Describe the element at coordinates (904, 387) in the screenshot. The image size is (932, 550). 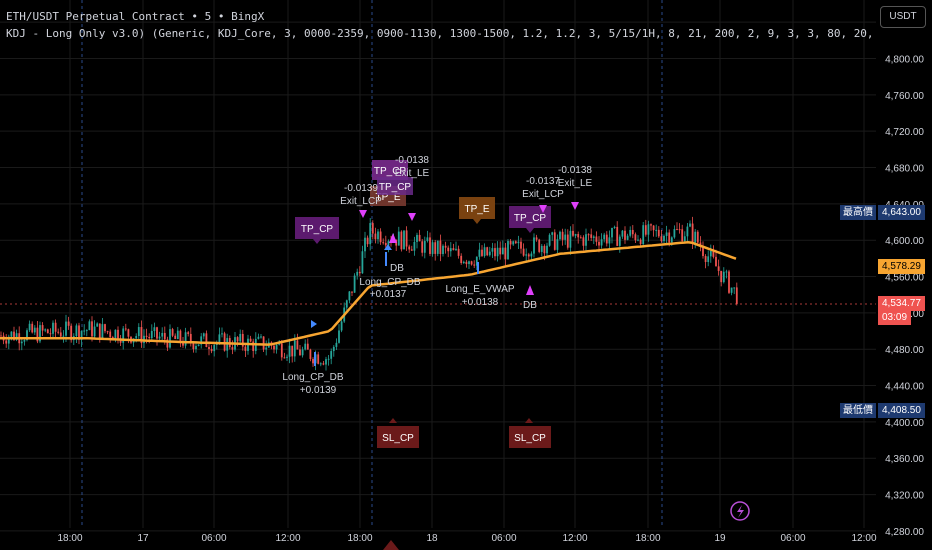
I see `price-tick: 4,440.00` at that location.